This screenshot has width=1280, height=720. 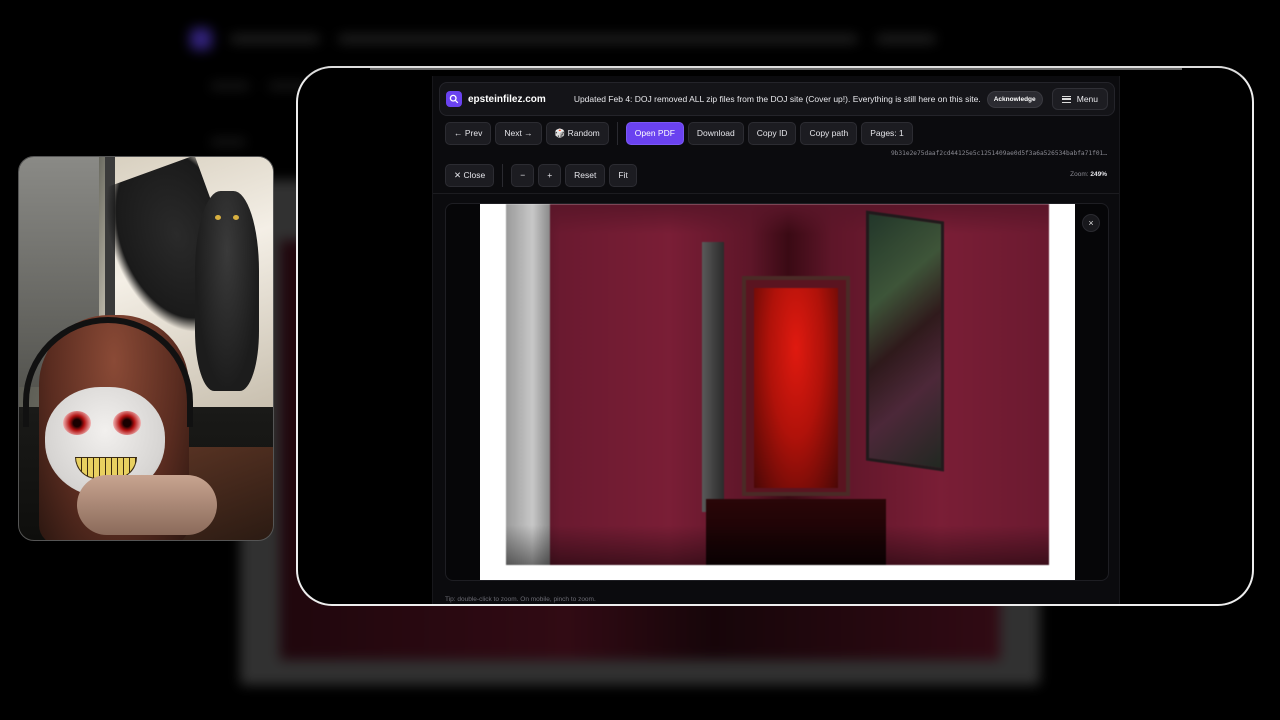 I want to click on site-brand: epsteinfilez.com, so click(x=507, y=99).